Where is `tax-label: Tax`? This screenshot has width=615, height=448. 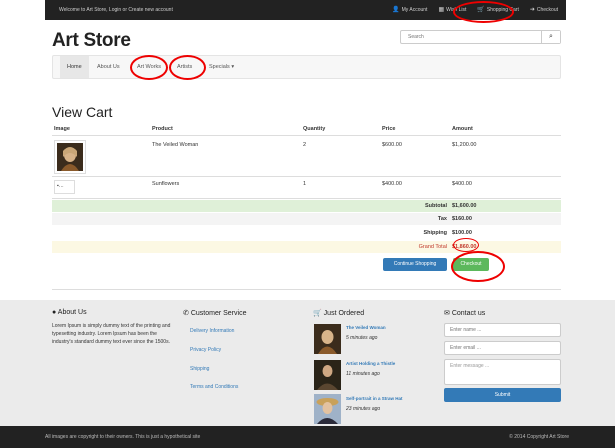 tax-label: Tax is located at coordinates (442, 219).